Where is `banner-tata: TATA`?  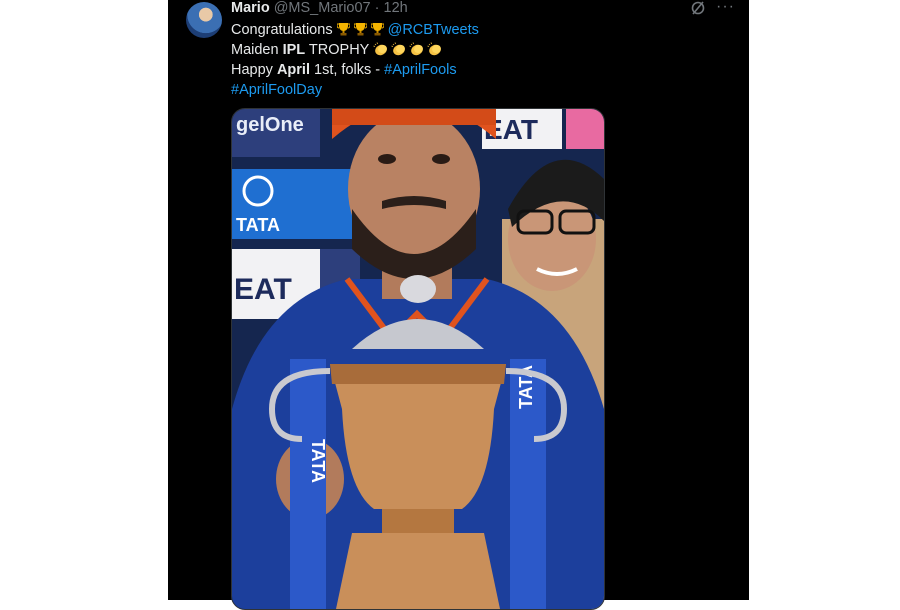 banner-tata: TATA is located at coordinates (258, 225).